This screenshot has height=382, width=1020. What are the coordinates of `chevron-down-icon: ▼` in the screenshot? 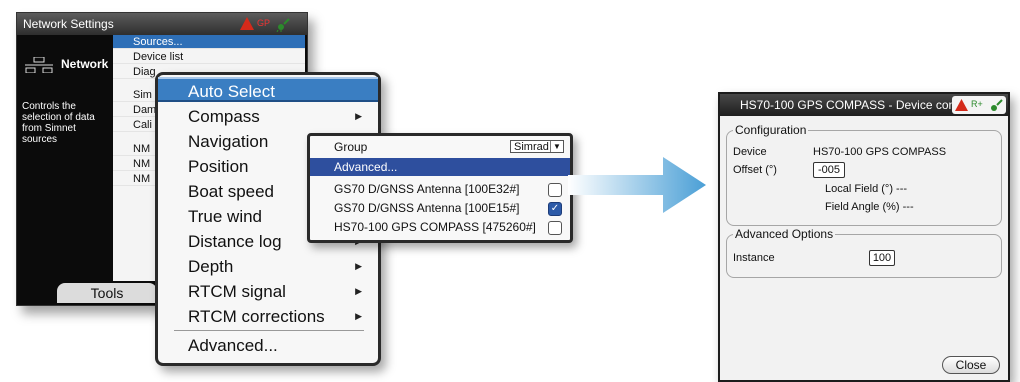 It's located at (556, 146).